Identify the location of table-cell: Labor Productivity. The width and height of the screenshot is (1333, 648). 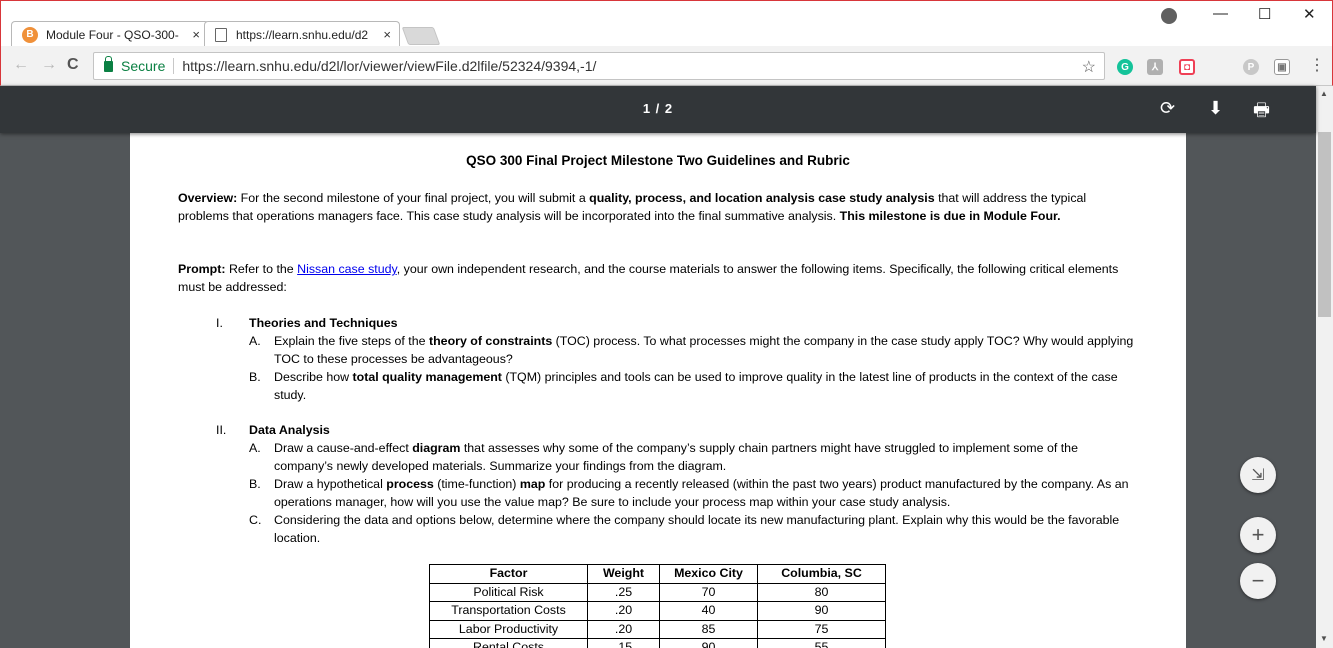
(508, 629).